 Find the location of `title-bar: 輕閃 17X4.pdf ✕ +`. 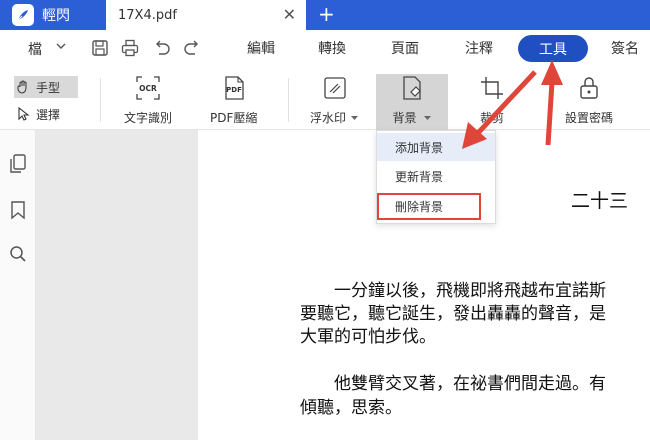

title-bar: 輕閃 17X4.pdf ✕ + is located at coordinates (325, 15).